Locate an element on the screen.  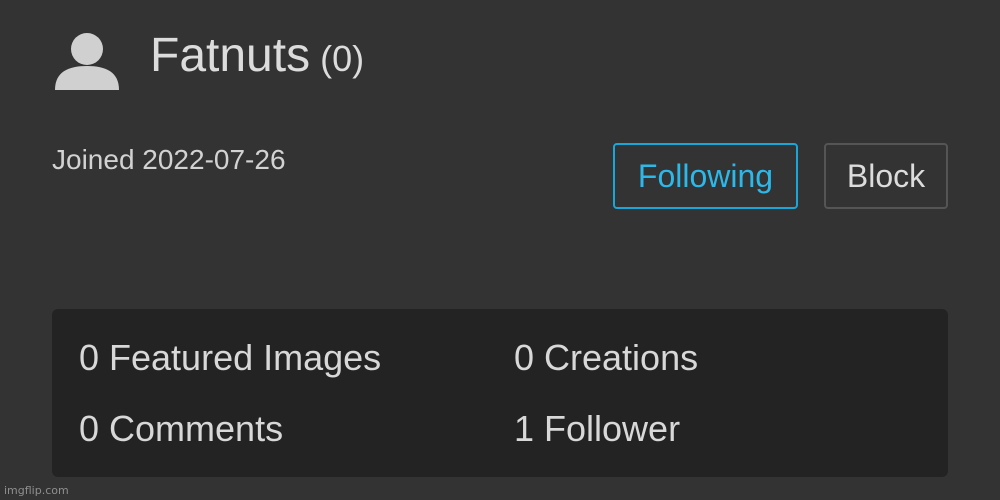
username: Fatnuts is located at coordinates (230, 55).